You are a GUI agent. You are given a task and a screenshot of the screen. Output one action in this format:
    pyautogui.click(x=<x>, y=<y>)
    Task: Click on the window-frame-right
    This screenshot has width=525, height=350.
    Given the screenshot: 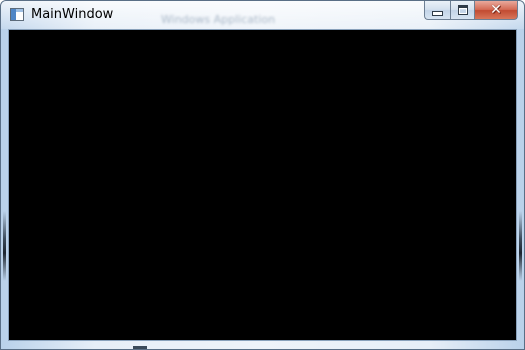 What is the action you would take?
    pyautogui.click(x=520, y=246)
    